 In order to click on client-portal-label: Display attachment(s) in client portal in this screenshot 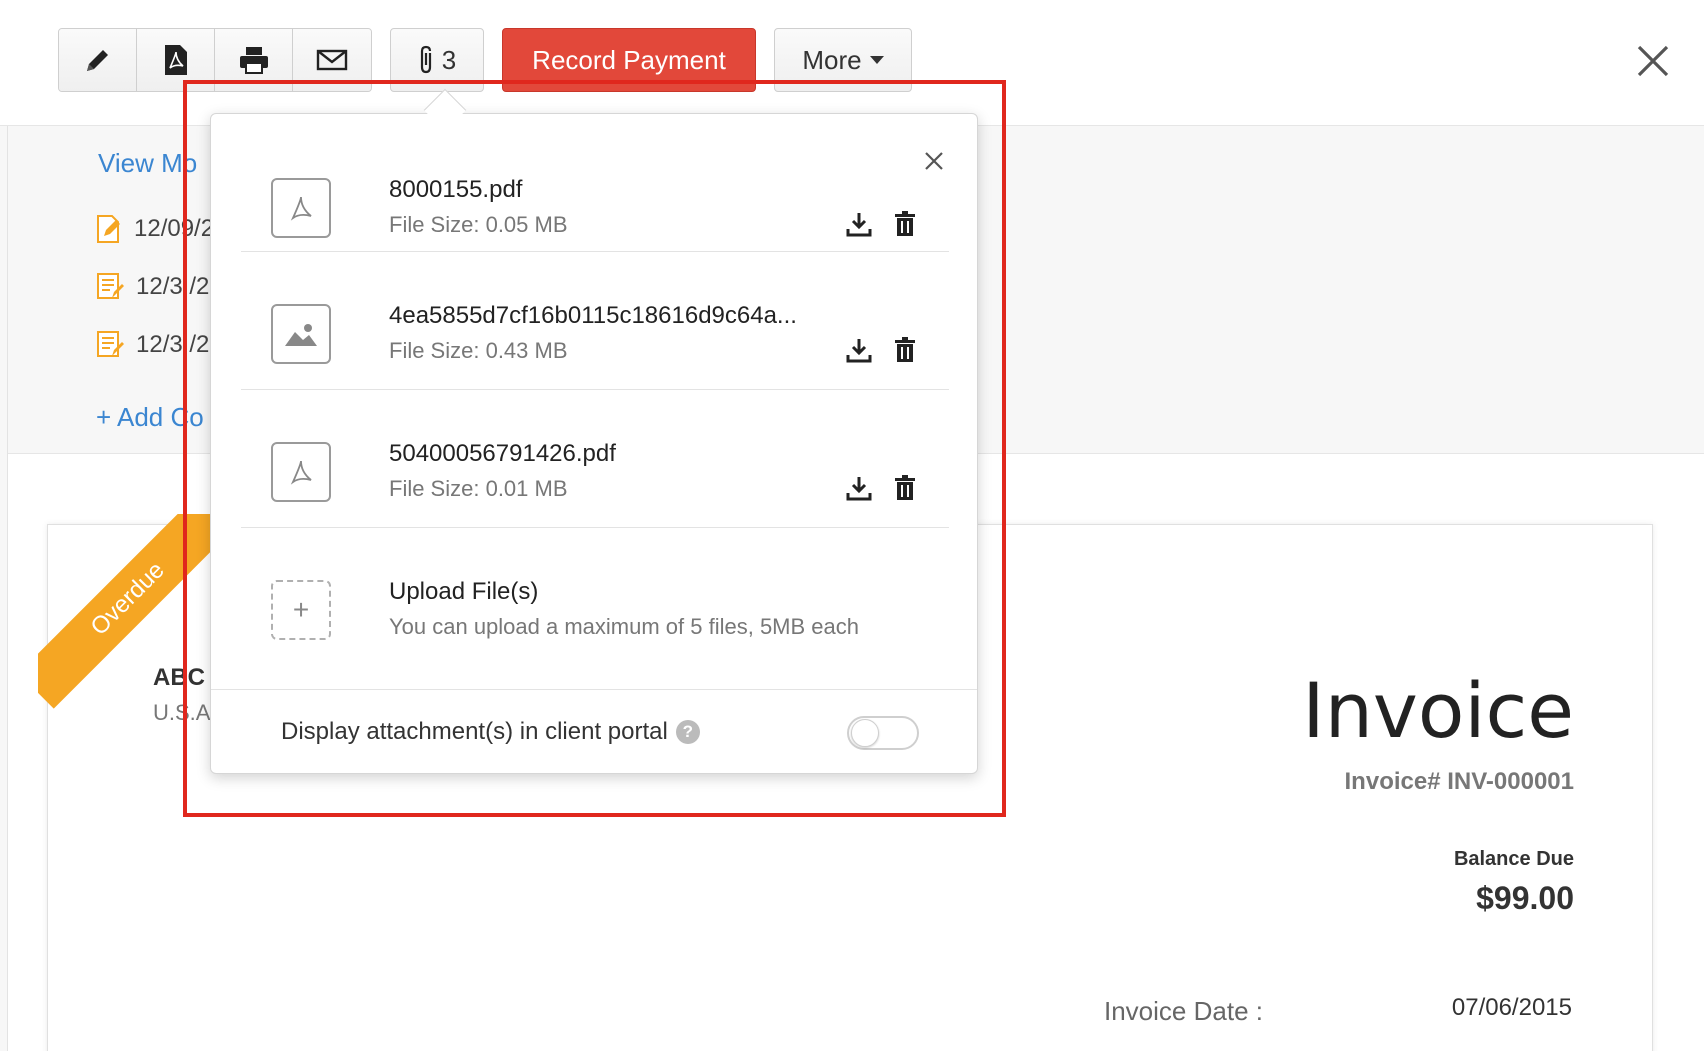, I will do `click(474, 731)`.